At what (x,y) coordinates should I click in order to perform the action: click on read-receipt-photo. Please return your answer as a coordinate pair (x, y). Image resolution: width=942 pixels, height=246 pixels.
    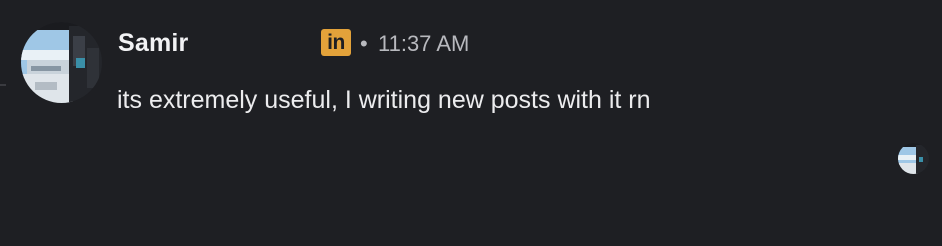
    Looking at the image, I should click on (913, 158).